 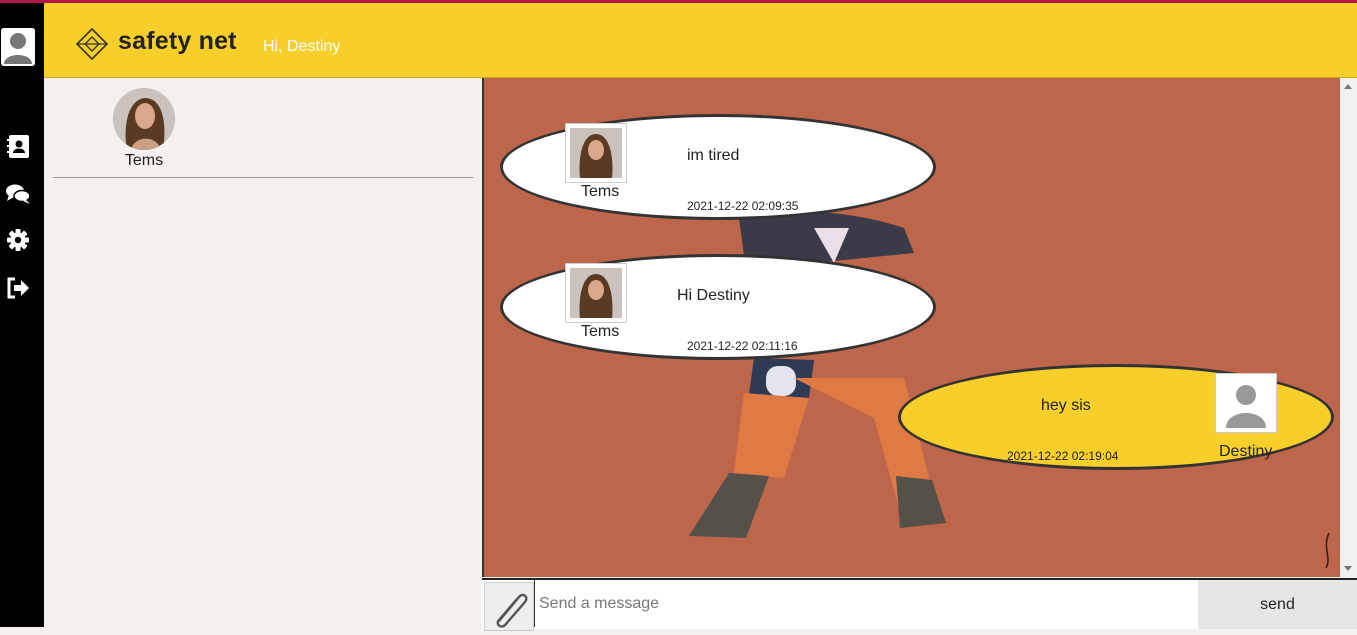 I want to click on scroll-up-icon, so click(x=1348, y=86).